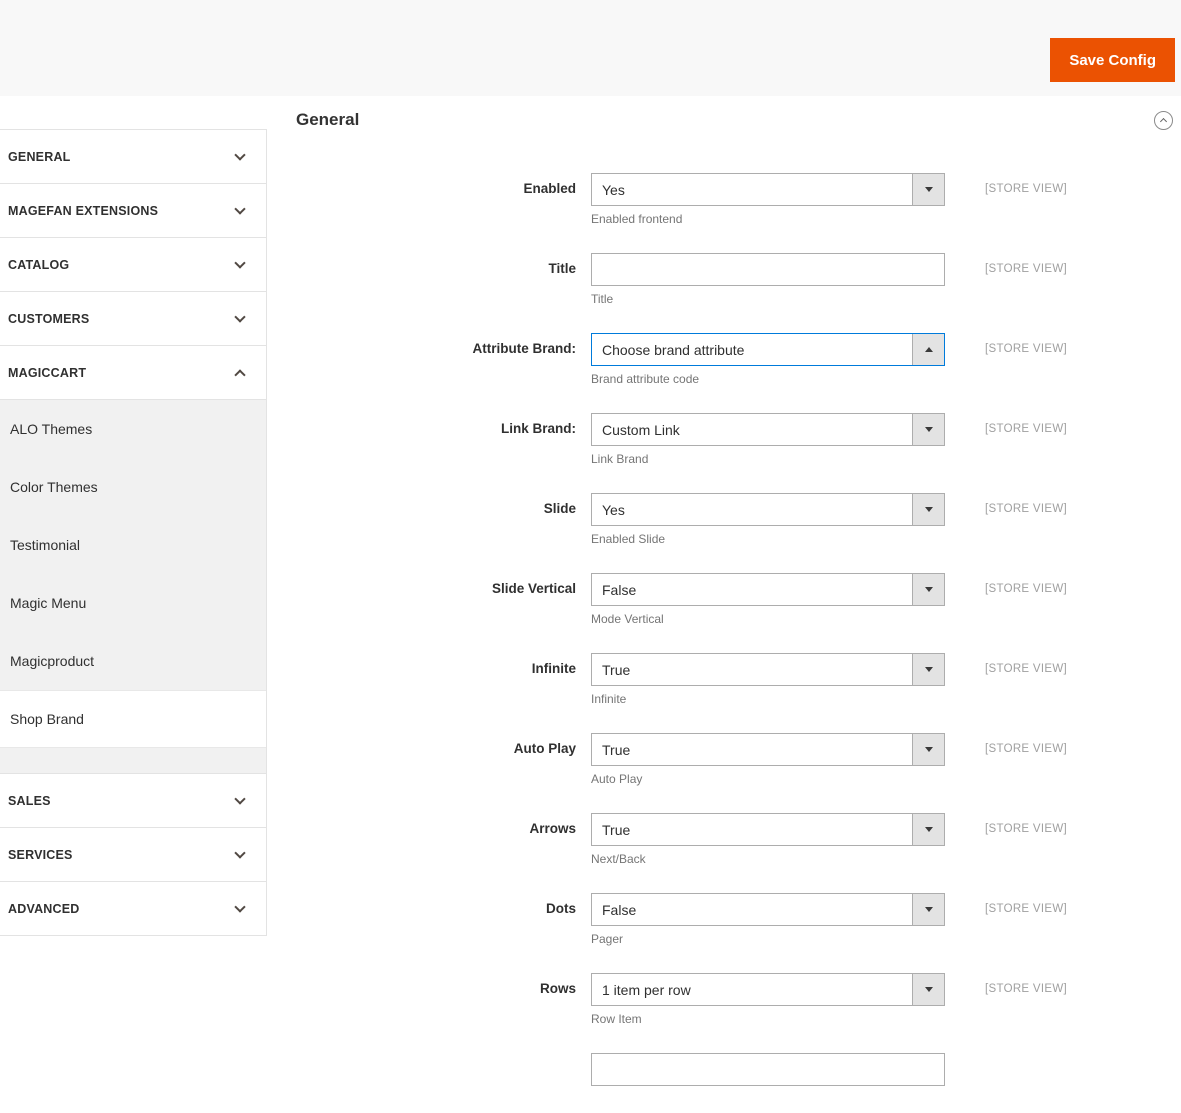  Describe the element at coordinates (768, 429) in the screenshot. I see `select-link-brand: Custom Link` at that location.